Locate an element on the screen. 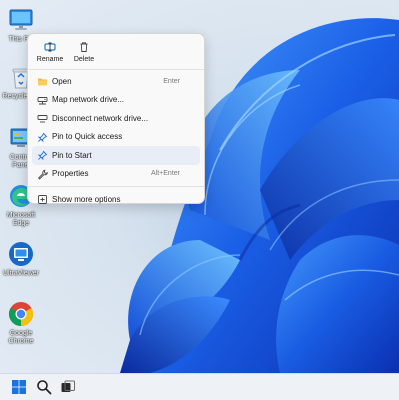 This screenshot has height=400, width=399. desktop-icon-chrome: Google Chrome is located at coordinates (21, 323).